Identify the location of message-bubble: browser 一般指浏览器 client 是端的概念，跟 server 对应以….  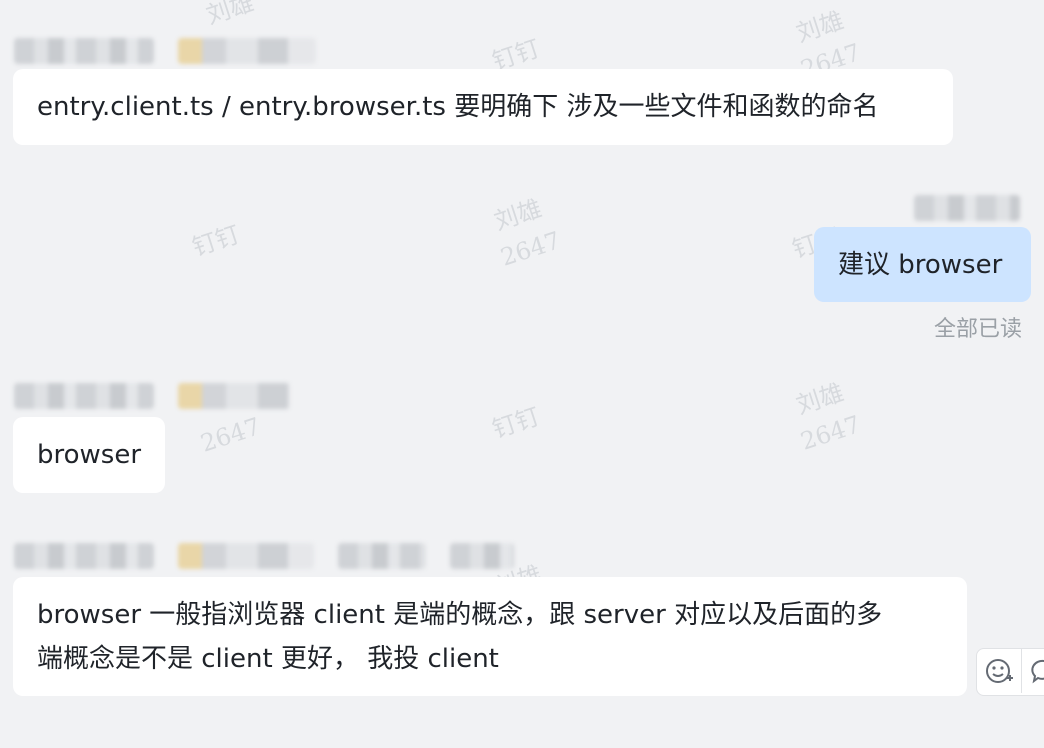
(490, 636).